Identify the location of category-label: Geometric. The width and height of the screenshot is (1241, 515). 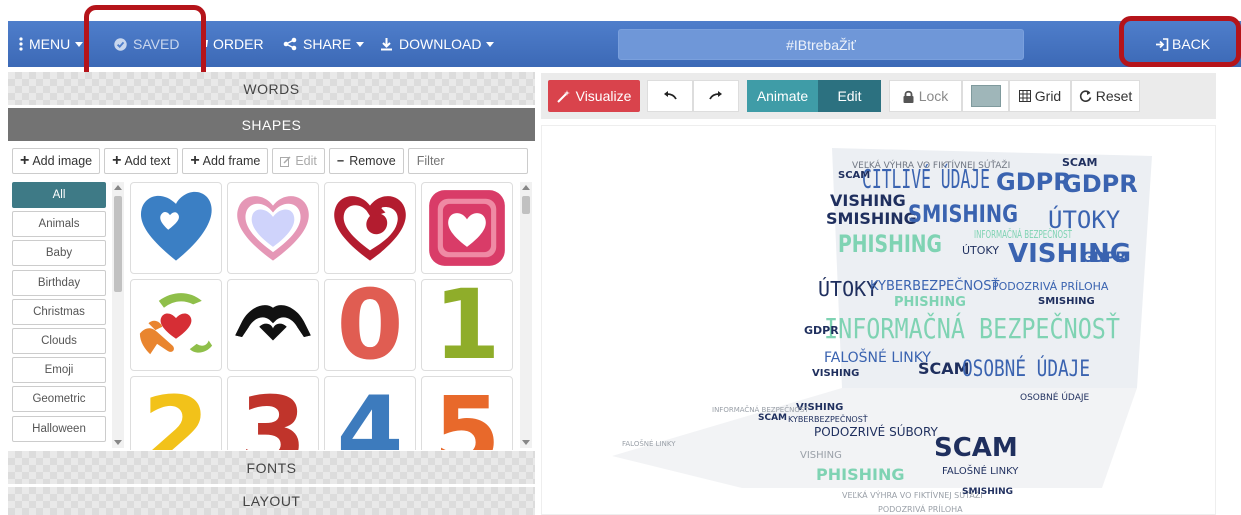
(59, 399).